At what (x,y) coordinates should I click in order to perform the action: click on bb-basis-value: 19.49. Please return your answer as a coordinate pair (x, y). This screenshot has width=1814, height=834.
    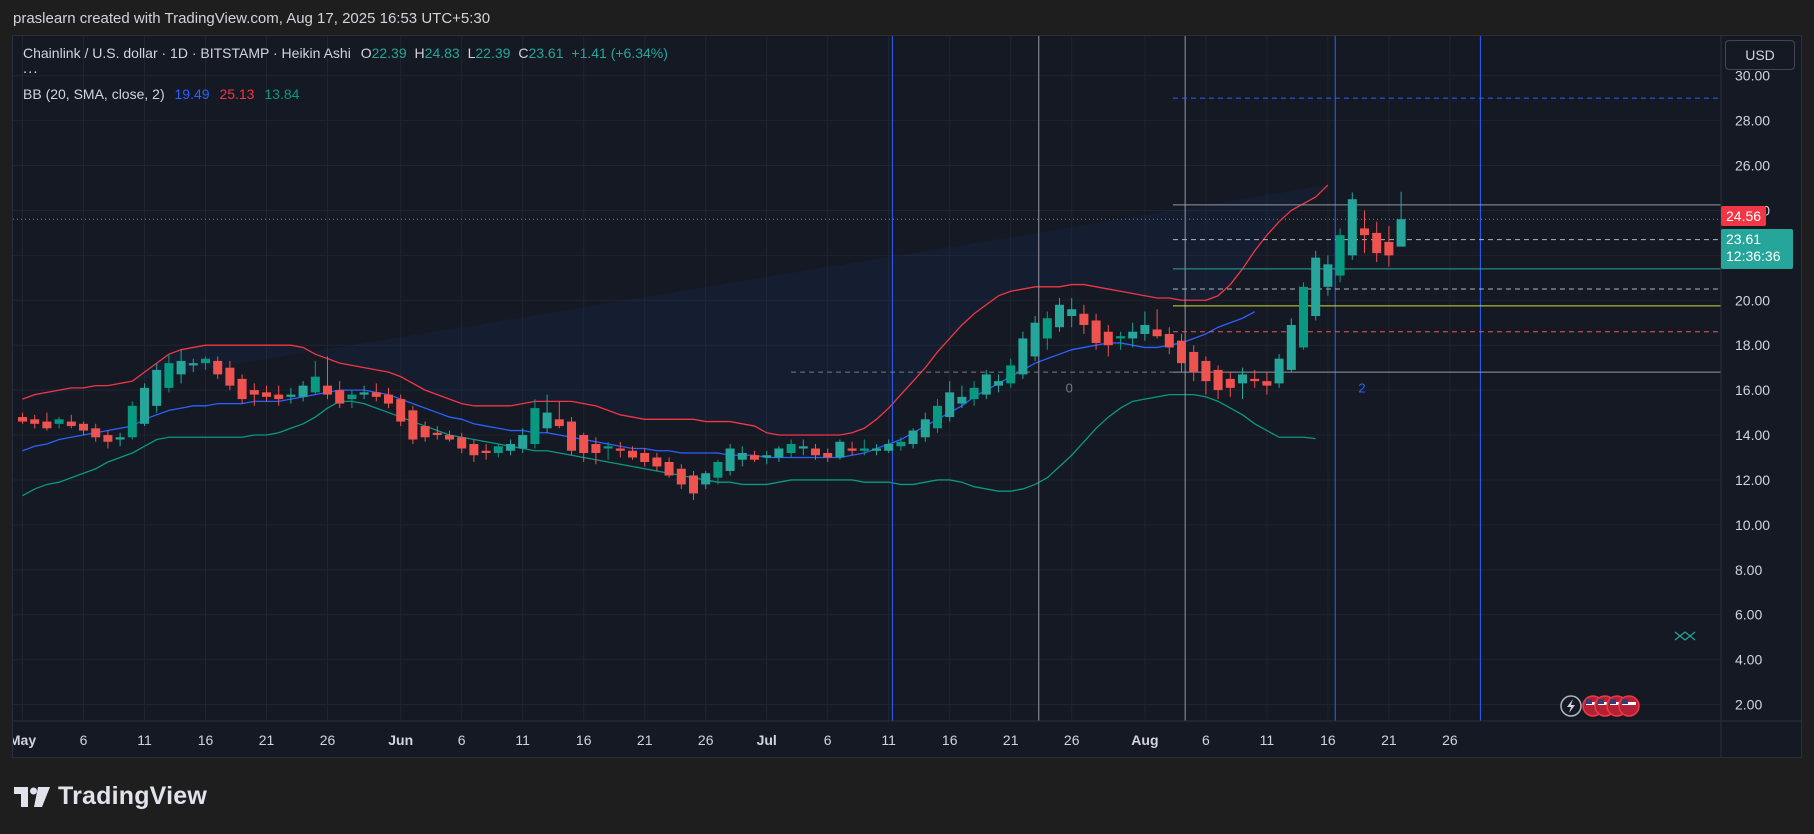
    Looking at the image, I should click on (192, 94).